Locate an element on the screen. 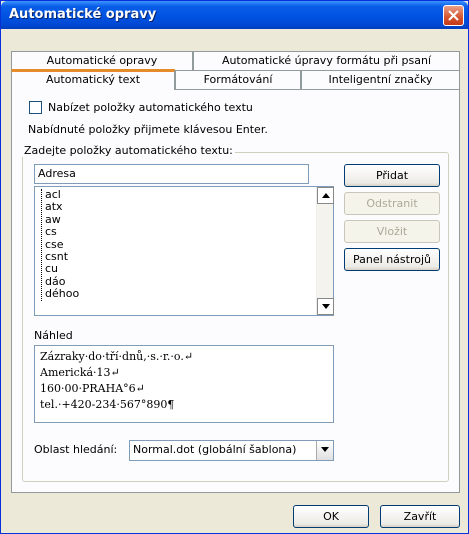 Image resolution: width=469 pixels, height=534 pixels. list-item: acl is located at coordinates (177, 194).